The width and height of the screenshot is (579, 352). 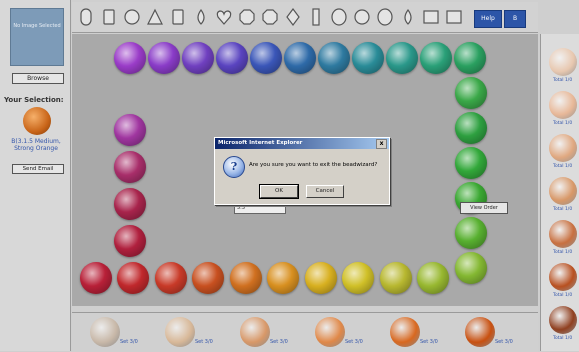 What do you see at coordinates (325, 191) in the screenshot?
I see `cancel-button: Cancel` at bounding box center [325, 191].